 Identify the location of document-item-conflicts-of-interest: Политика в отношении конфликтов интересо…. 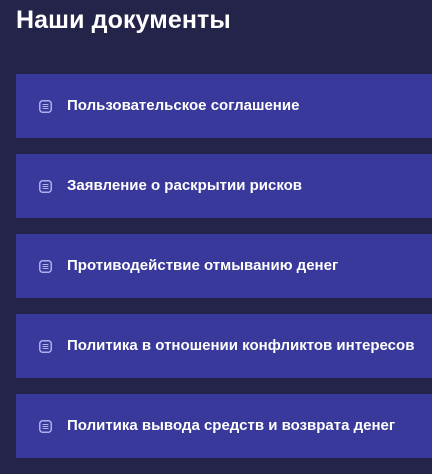
(224, 346).